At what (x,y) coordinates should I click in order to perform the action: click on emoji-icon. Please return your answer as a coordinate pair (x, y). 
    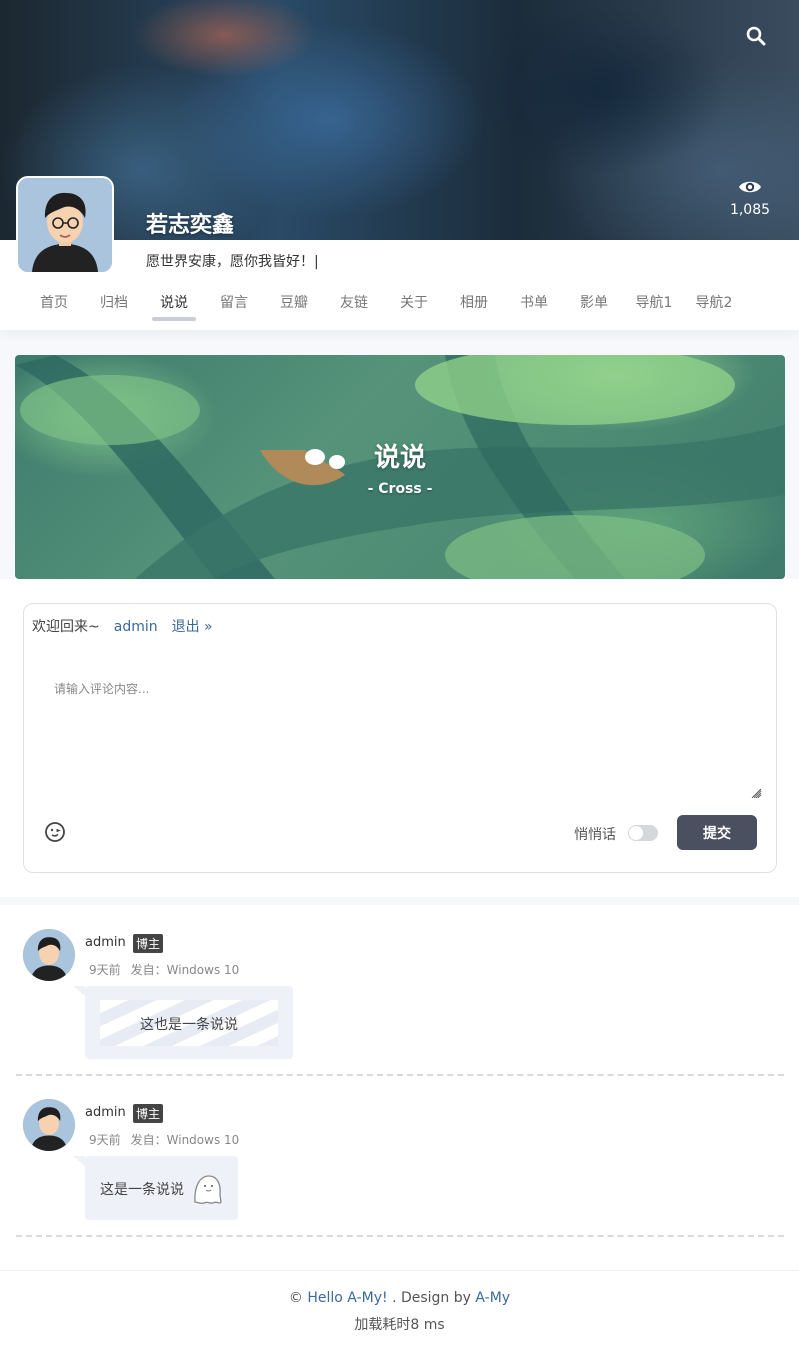
    Looking at the image, I should click on (55, 832).